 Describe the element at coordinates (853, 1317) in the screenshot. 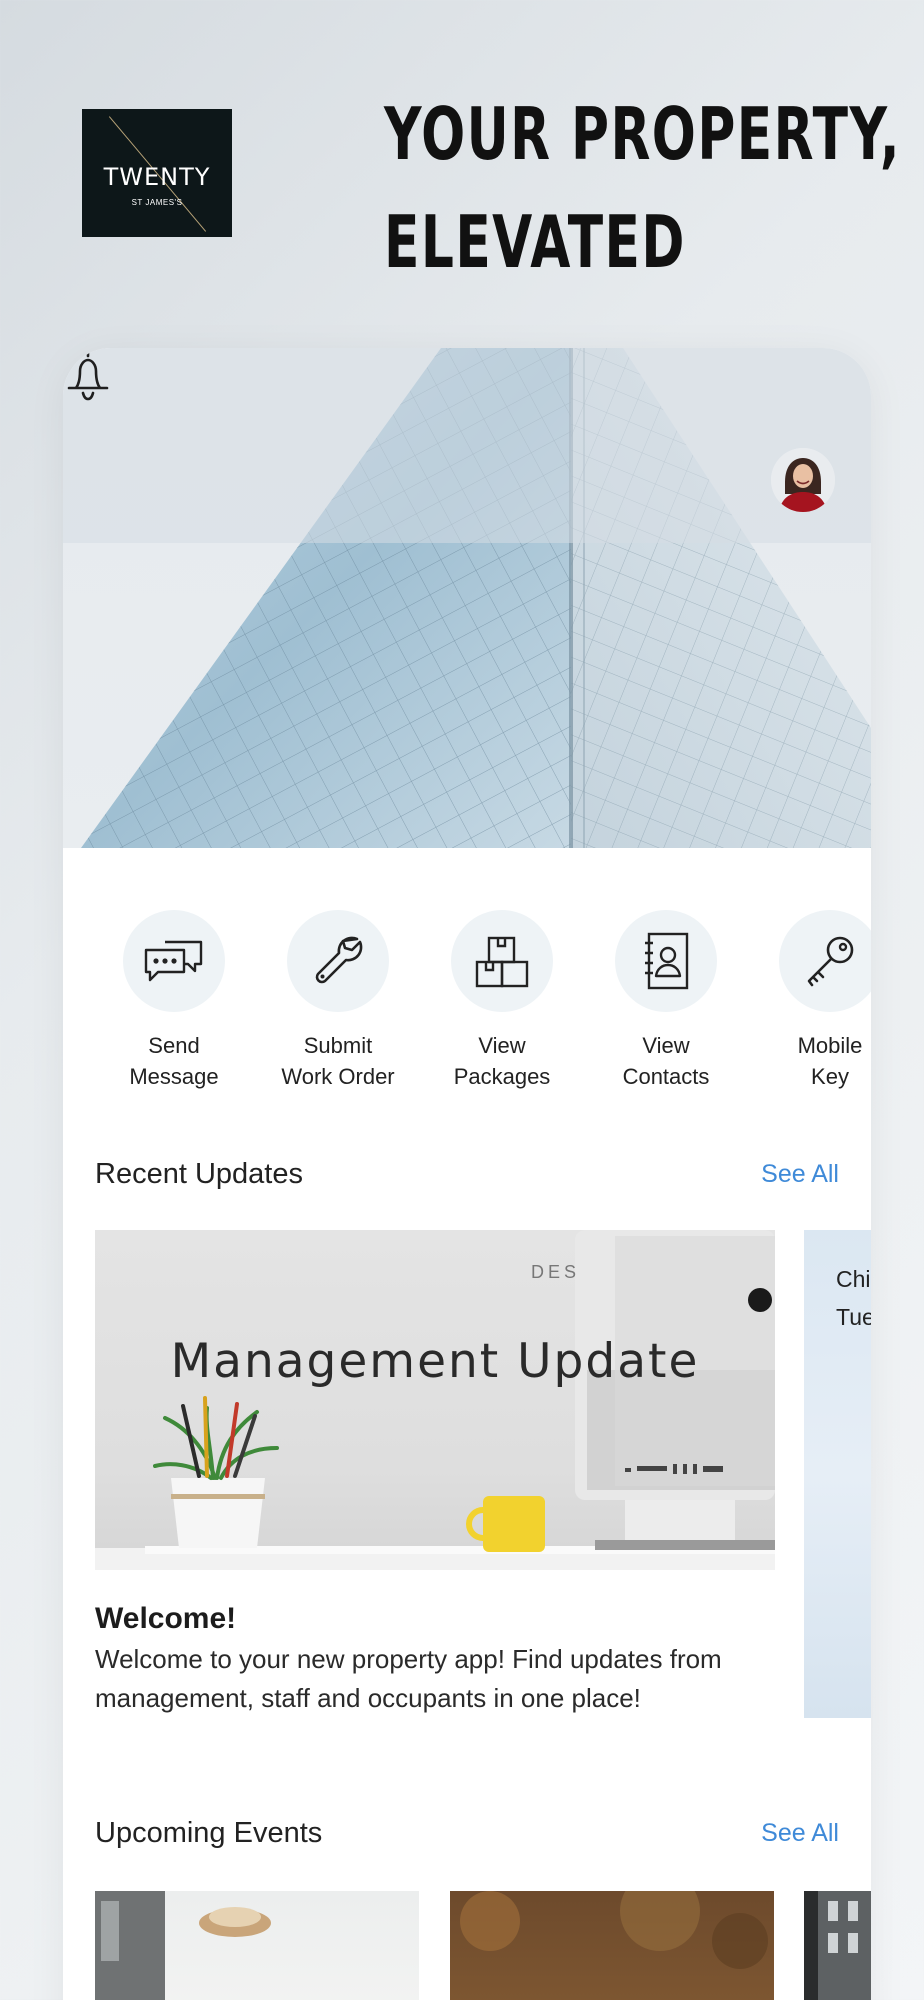

I see `next-update-date: Tue` at that location.